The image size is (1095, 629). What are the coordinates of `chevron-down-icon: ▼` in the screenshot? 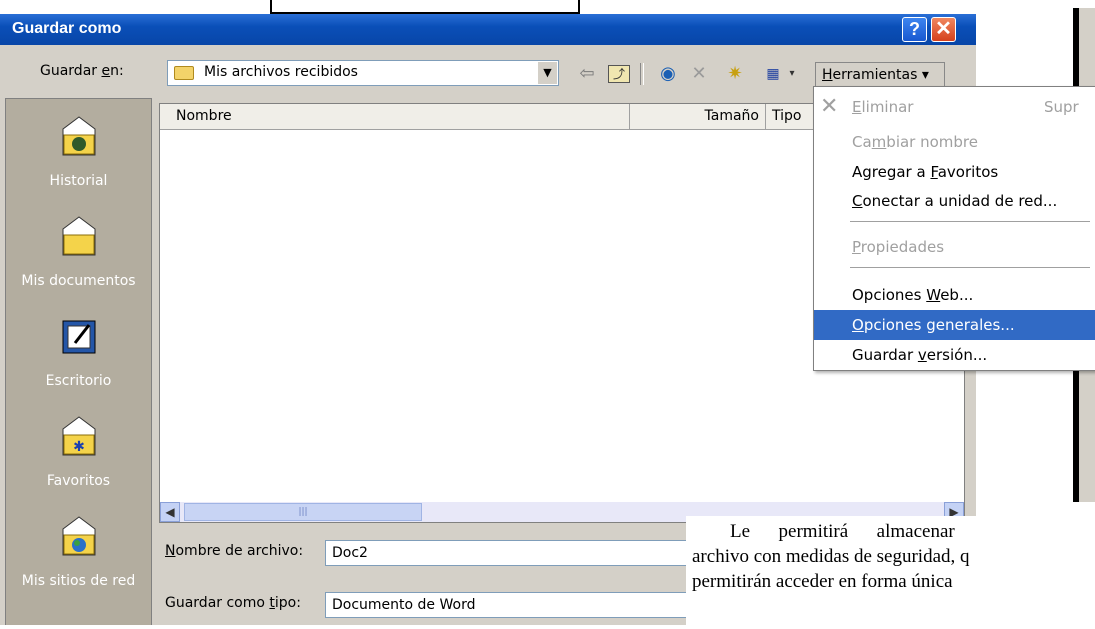 It's located at (547, 73).